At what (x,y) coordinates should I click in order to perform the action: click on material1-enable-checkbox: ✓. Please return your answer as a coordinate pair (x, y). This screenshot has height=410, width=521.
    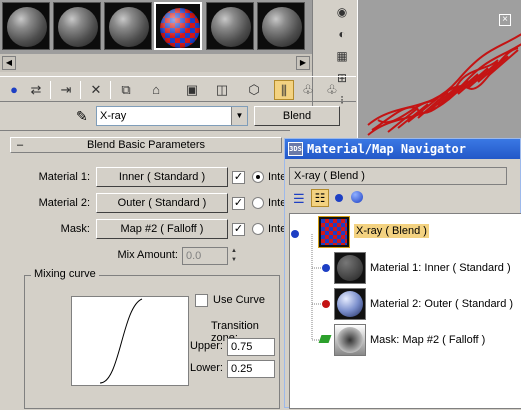
    Looking at the image, I should click on (238, 177).